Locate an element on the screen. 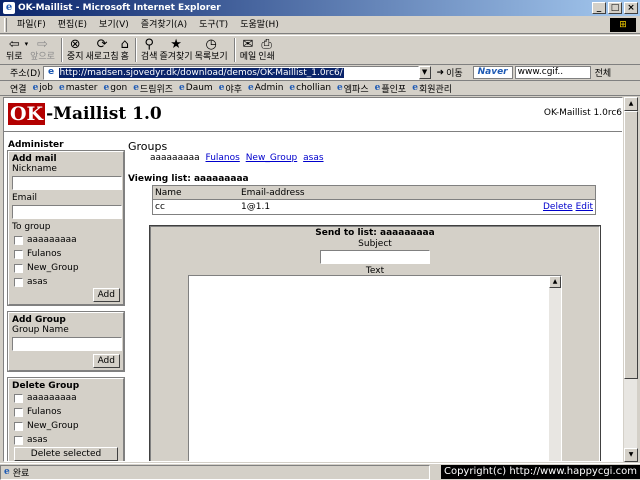 This screenshot has height=480, width=640. group-checkbox-row: asas is located at coordinates (66, 282).